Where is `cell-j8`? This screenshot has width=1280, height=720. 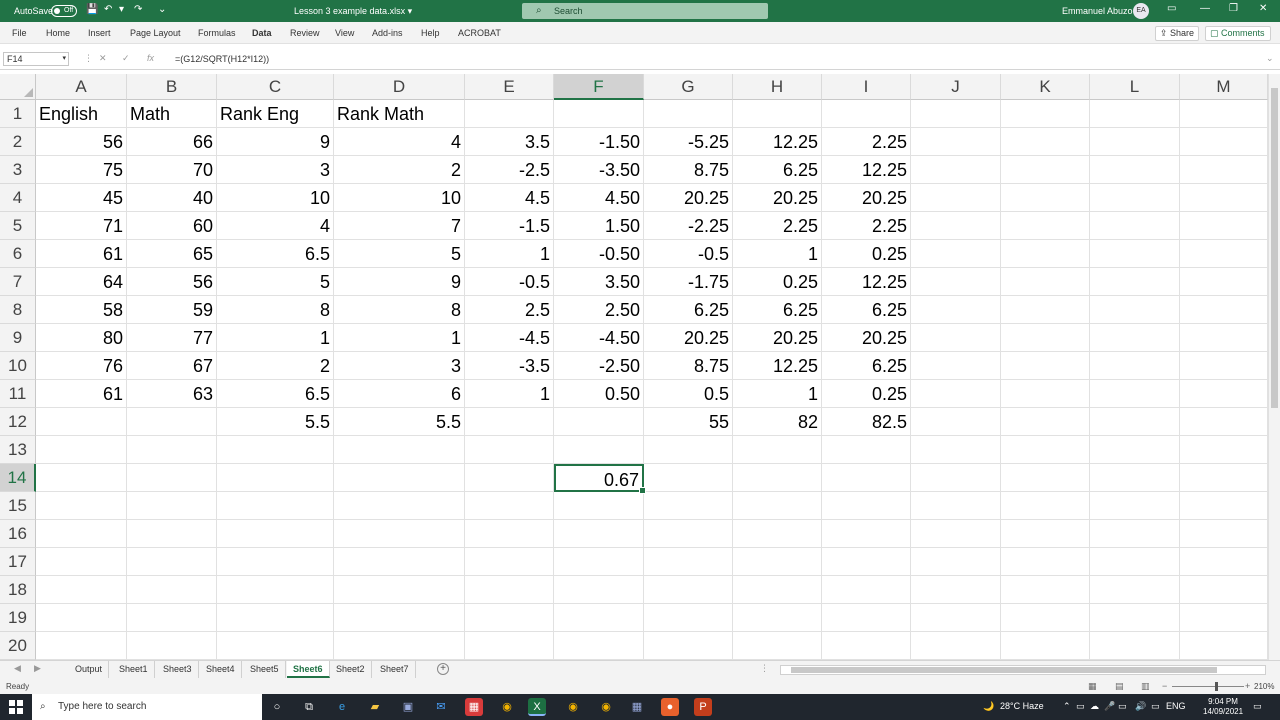
cell-j8 is located at coordinates (956, 310).